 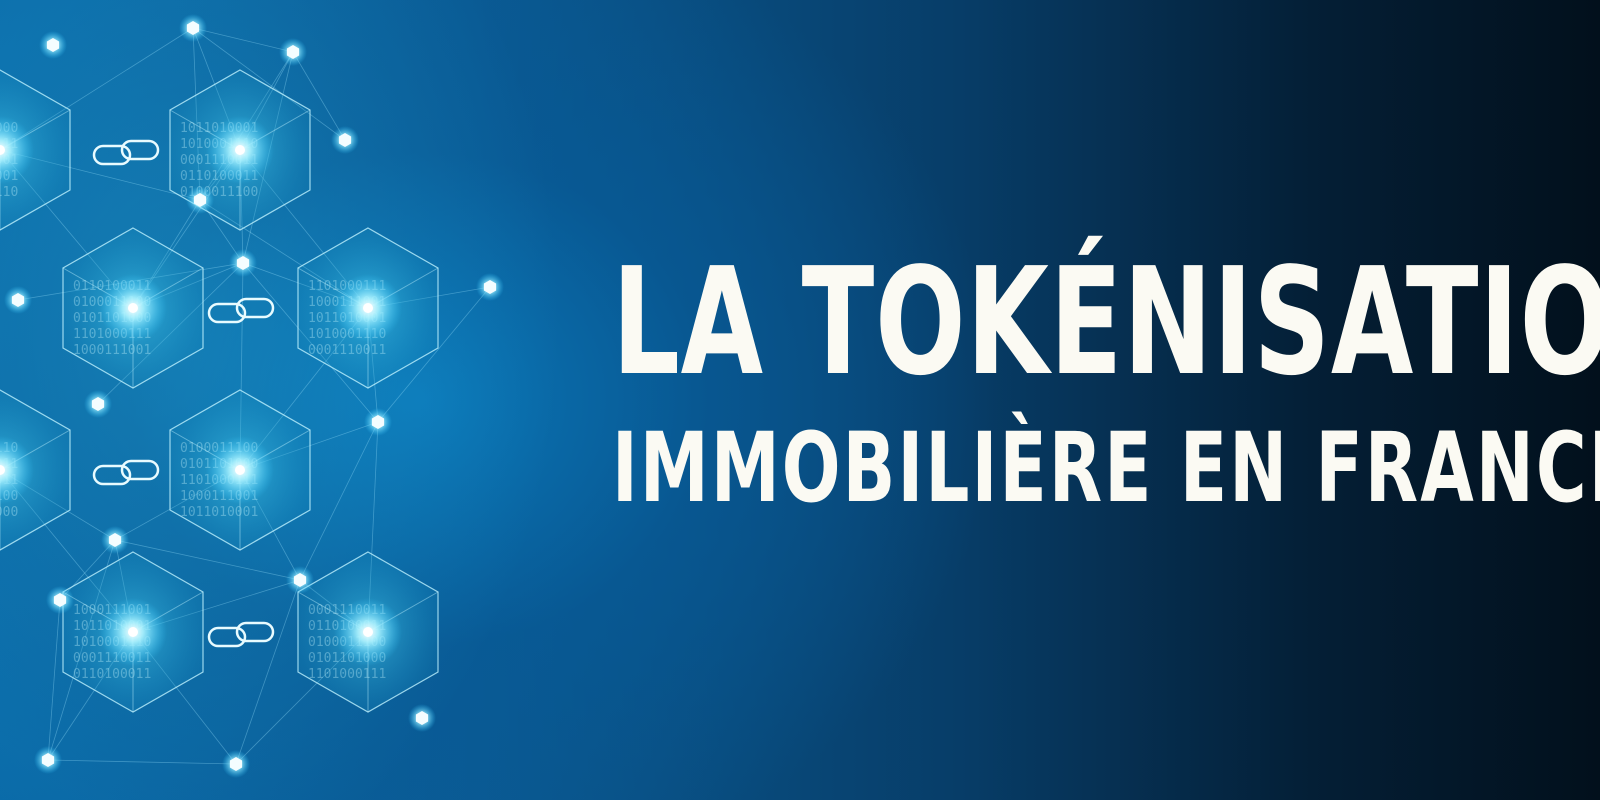 What do you see at coordinates (1106, 322) in the screenshot?
I see `headline-line-1: LA TOKÉNISATION` at bounding box center [1106, 322].